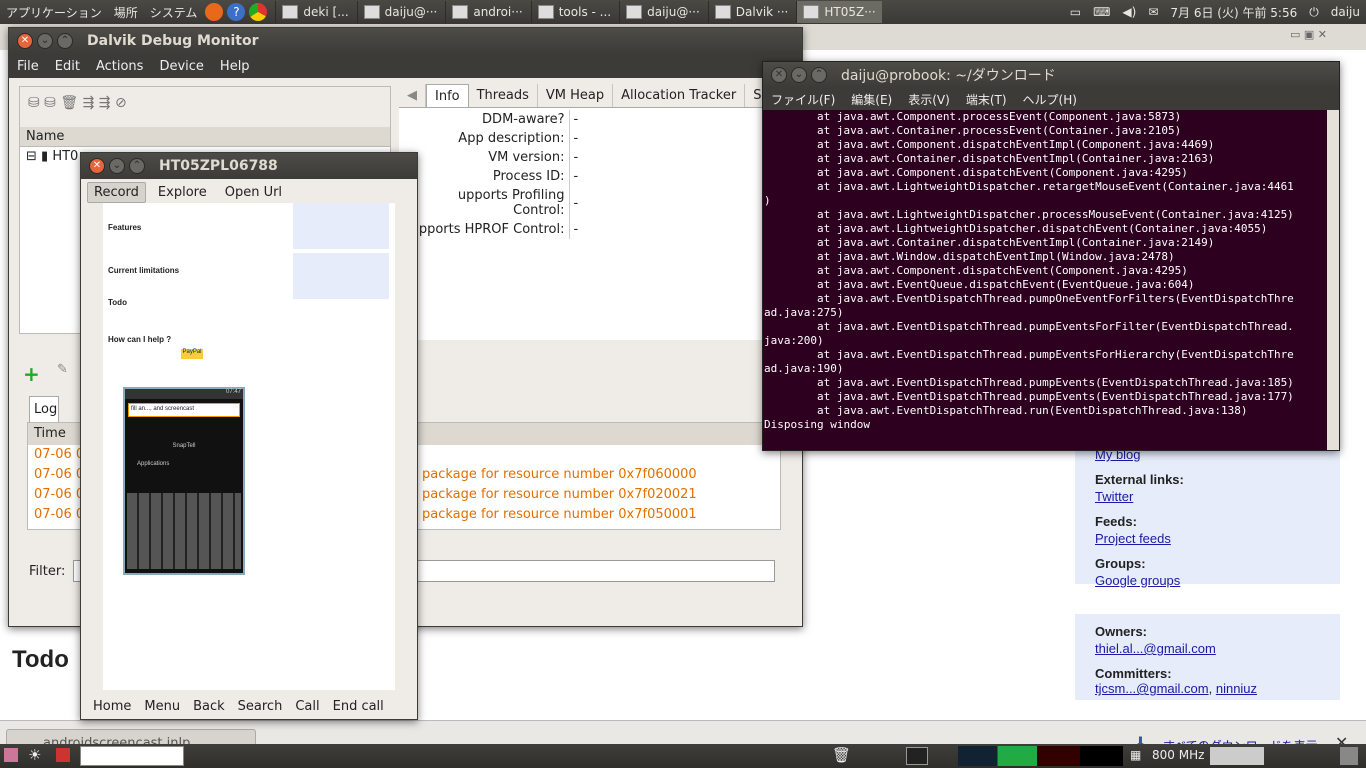 This screenshot has width=1366, height=768. What do you see at coordinates (1325, 36) in the screenshot?
I see `browser-window-controls: ▭ ▣ ✕` at bounding box center [1325, 36].